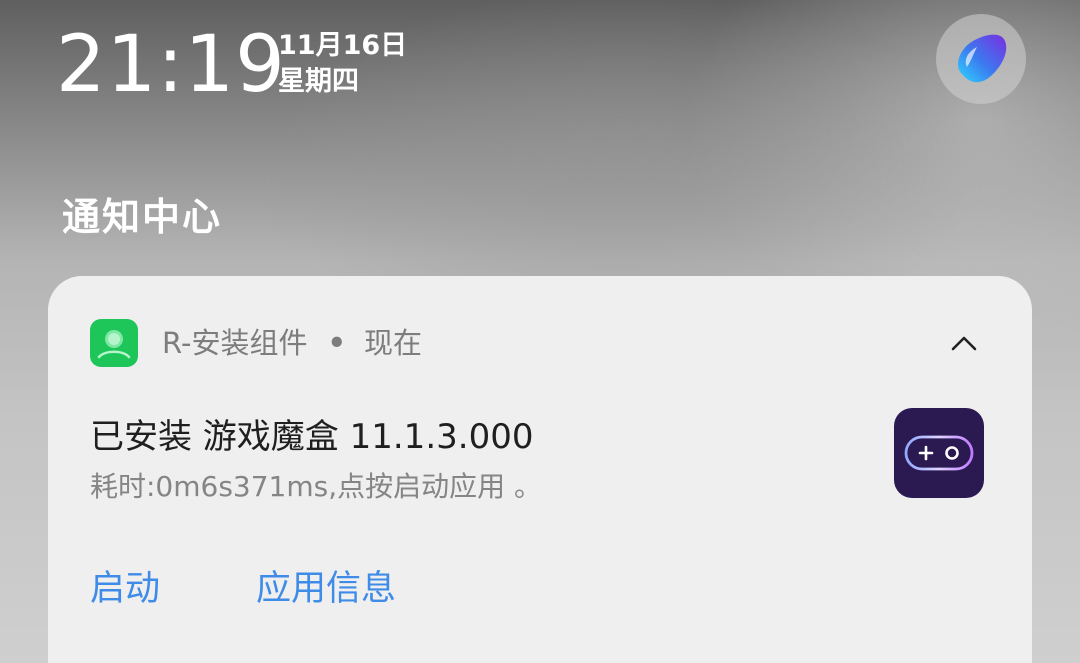 The image size is (1080, 663). What do you see at coordinates (343, 45) in the screenshot?
I see `date: 11月16日` at bounding box center [343, 45].